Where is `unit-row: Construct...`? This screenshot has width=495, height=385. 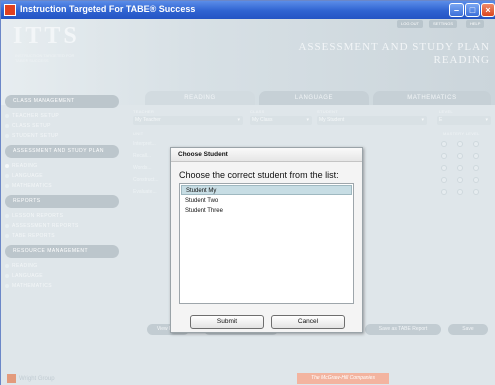 unit-row: Construct... is located at coordinates (146, 180).